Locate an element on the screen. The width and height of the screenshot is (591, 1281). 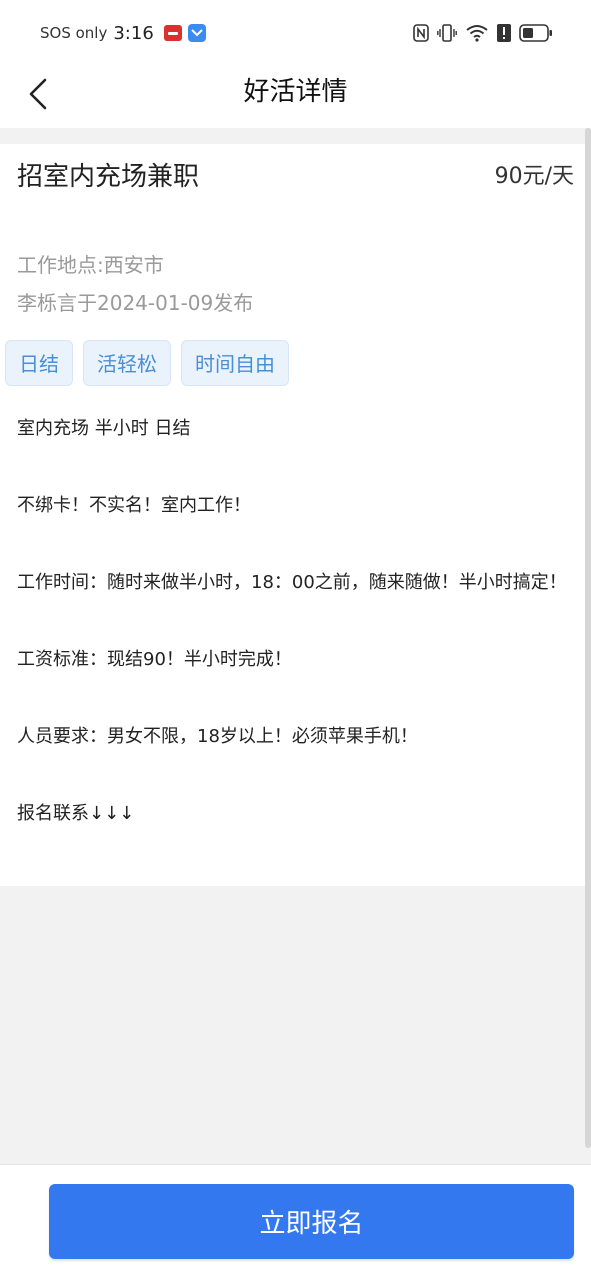
carrier-label: SOS only is located at coordinates (74, 33).